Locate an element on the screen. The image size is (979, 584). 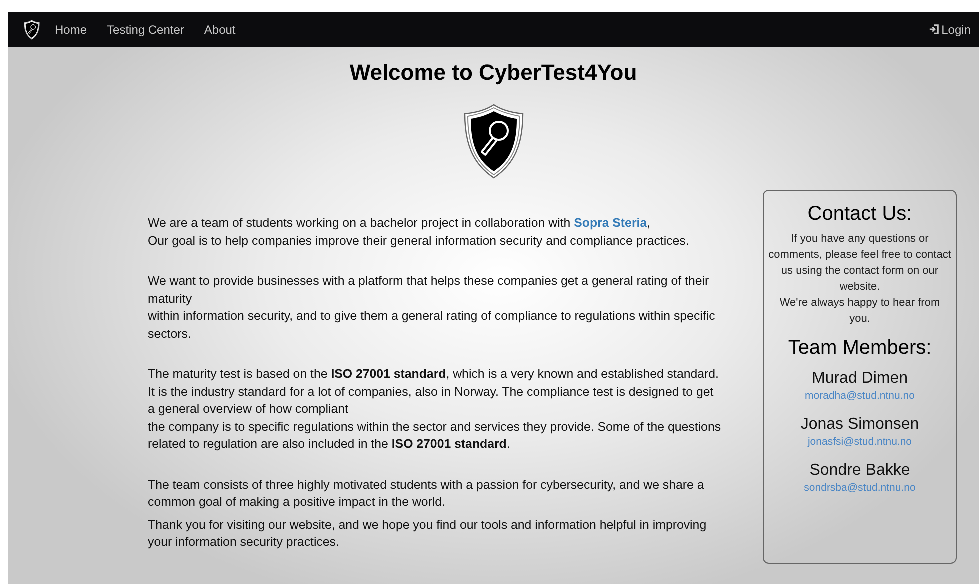
nav-link: Home is located at coordinates (71, 29).